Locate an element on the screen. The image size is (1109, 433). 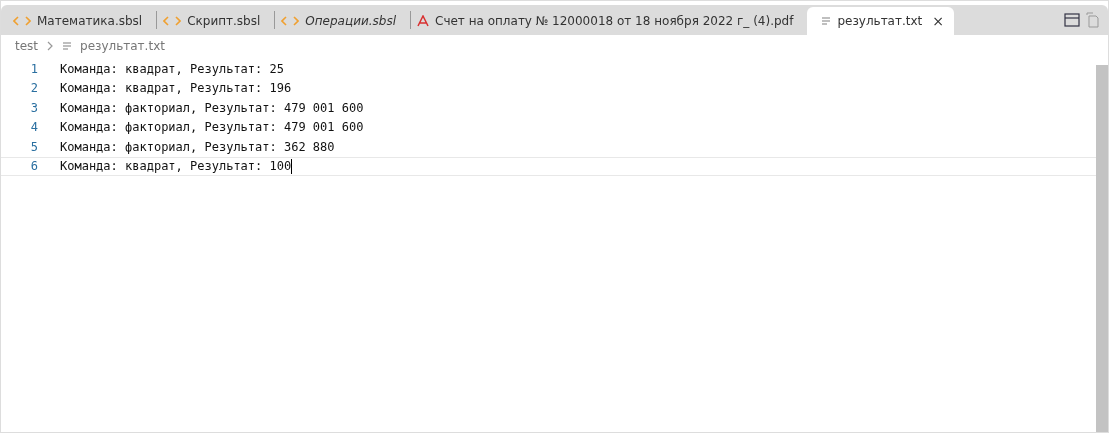
code-line: Команда: квадрат, Результат: 25 is located at coordinates (172, 68).